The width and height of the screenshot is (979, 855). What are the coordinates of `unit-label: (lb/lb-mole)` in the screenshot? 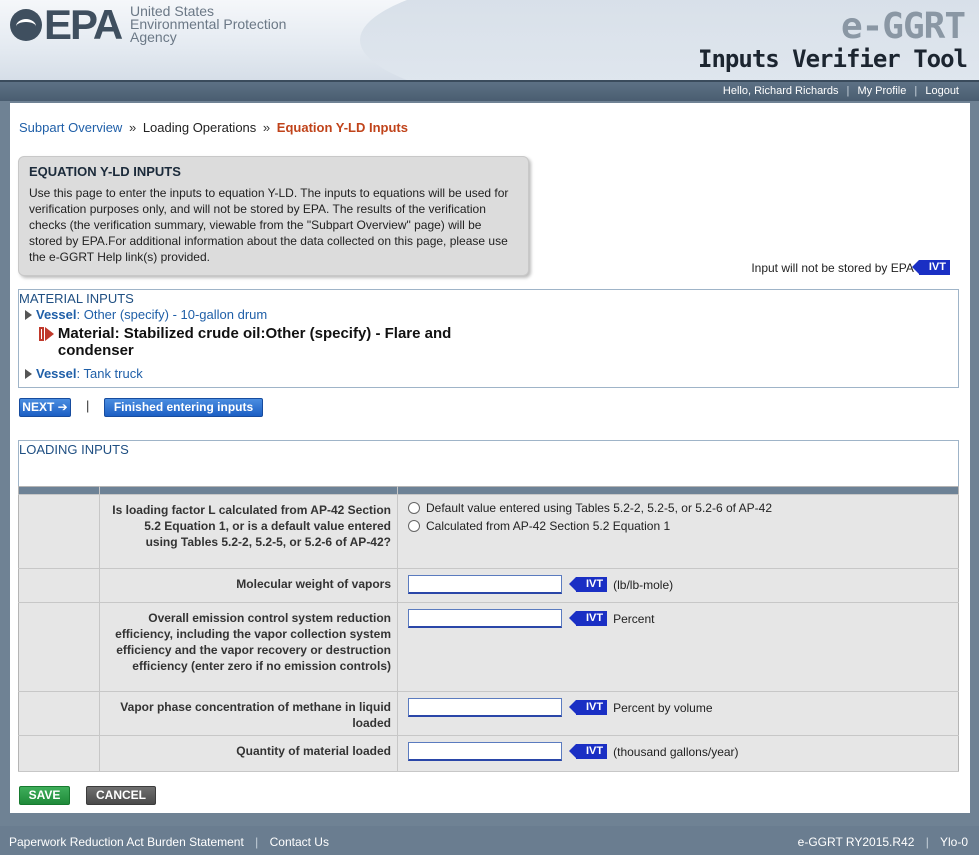 It's located at (643, 584).